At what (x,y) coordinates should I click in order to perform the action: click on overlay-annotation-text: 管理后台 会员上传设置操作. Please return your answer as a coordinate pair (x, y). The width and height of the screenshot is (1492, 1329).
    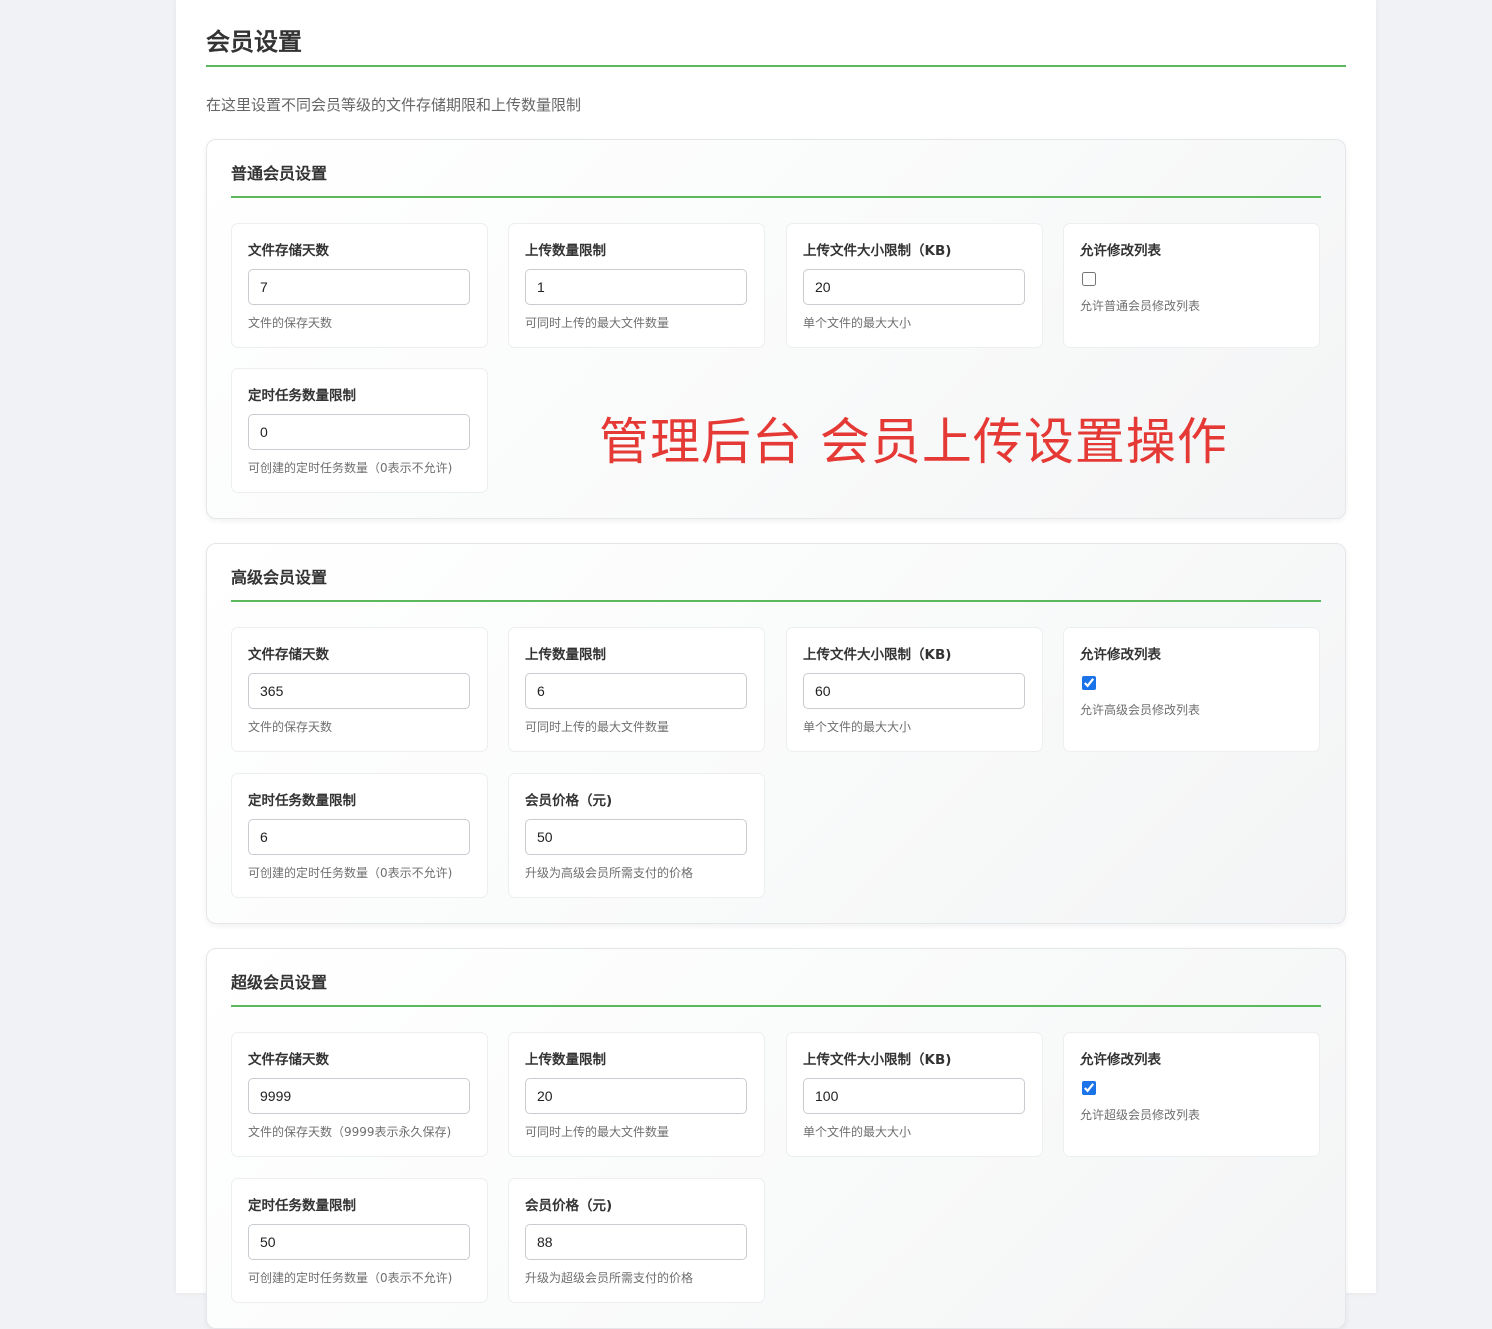
    Looking at the image, I should click on (913, 442).